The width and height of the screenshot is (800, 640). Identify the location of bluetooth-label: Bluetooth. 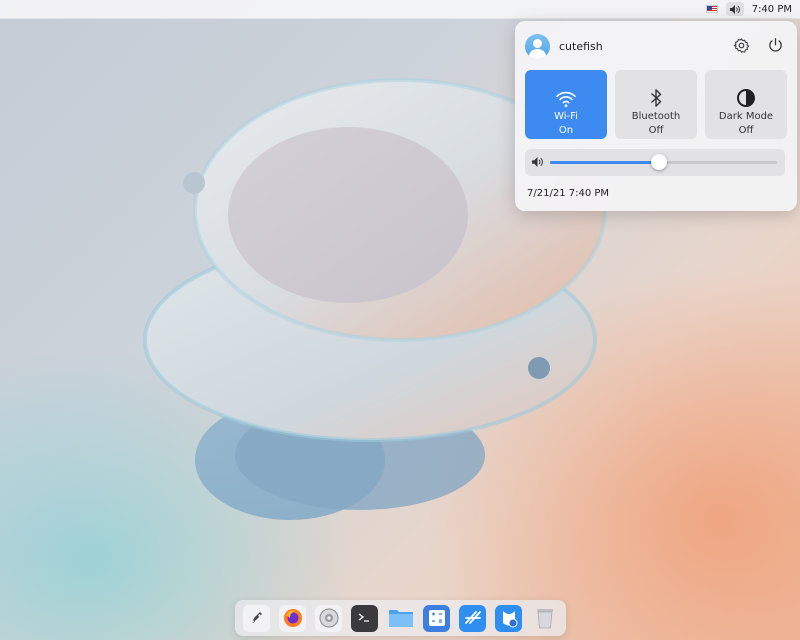
(656, 116).